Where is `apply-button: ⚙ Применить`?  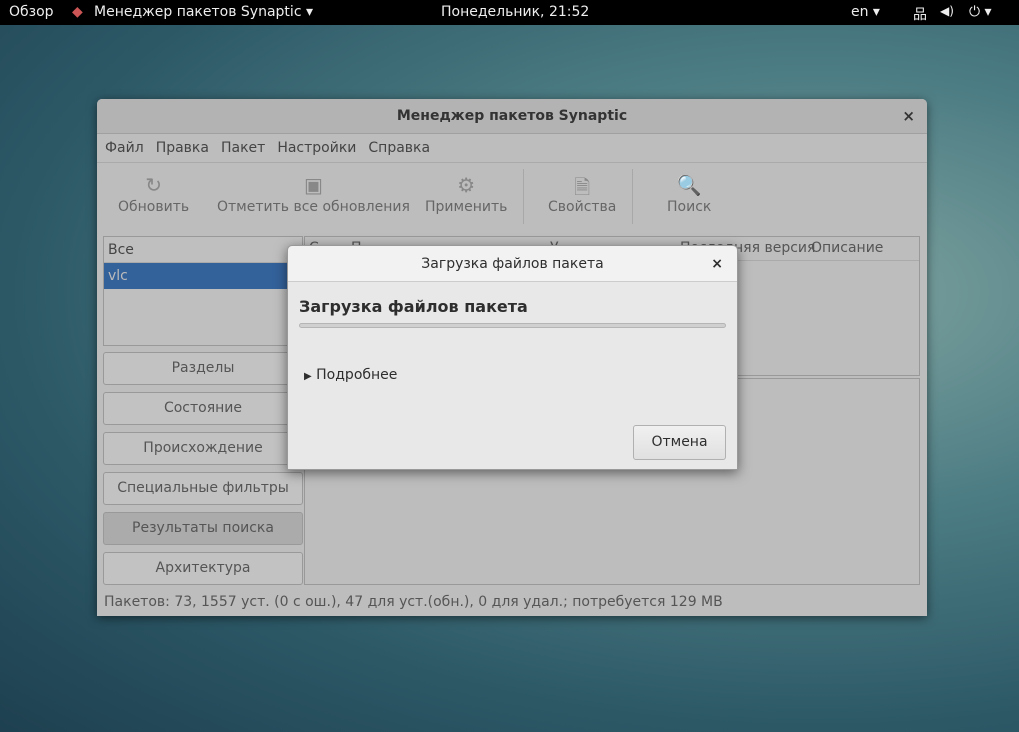 apply-button: ⚙ Применить is located at coordinates (466, 194).